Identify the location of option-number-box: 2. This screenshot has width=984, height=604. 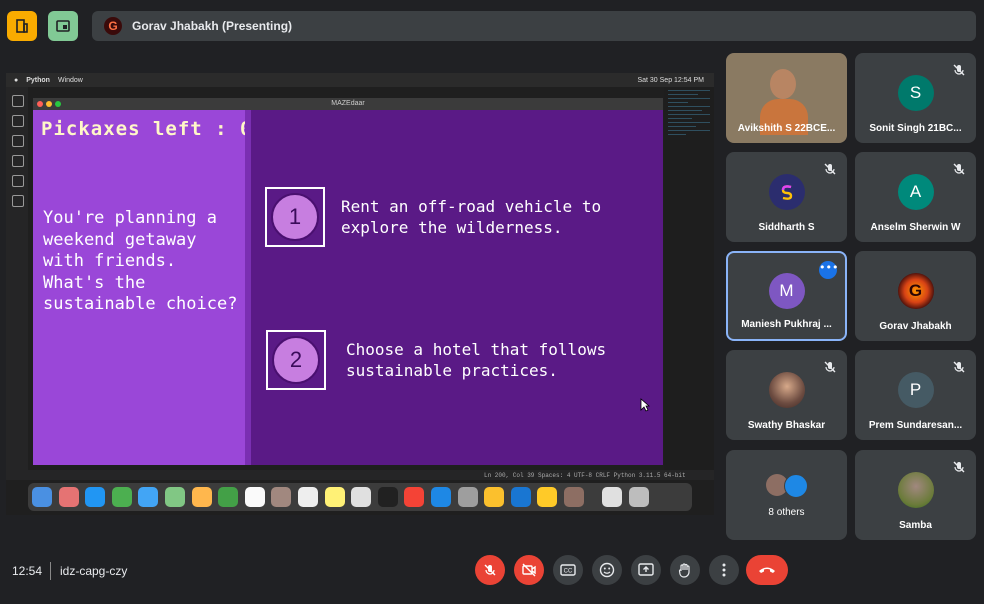
(296, 360).